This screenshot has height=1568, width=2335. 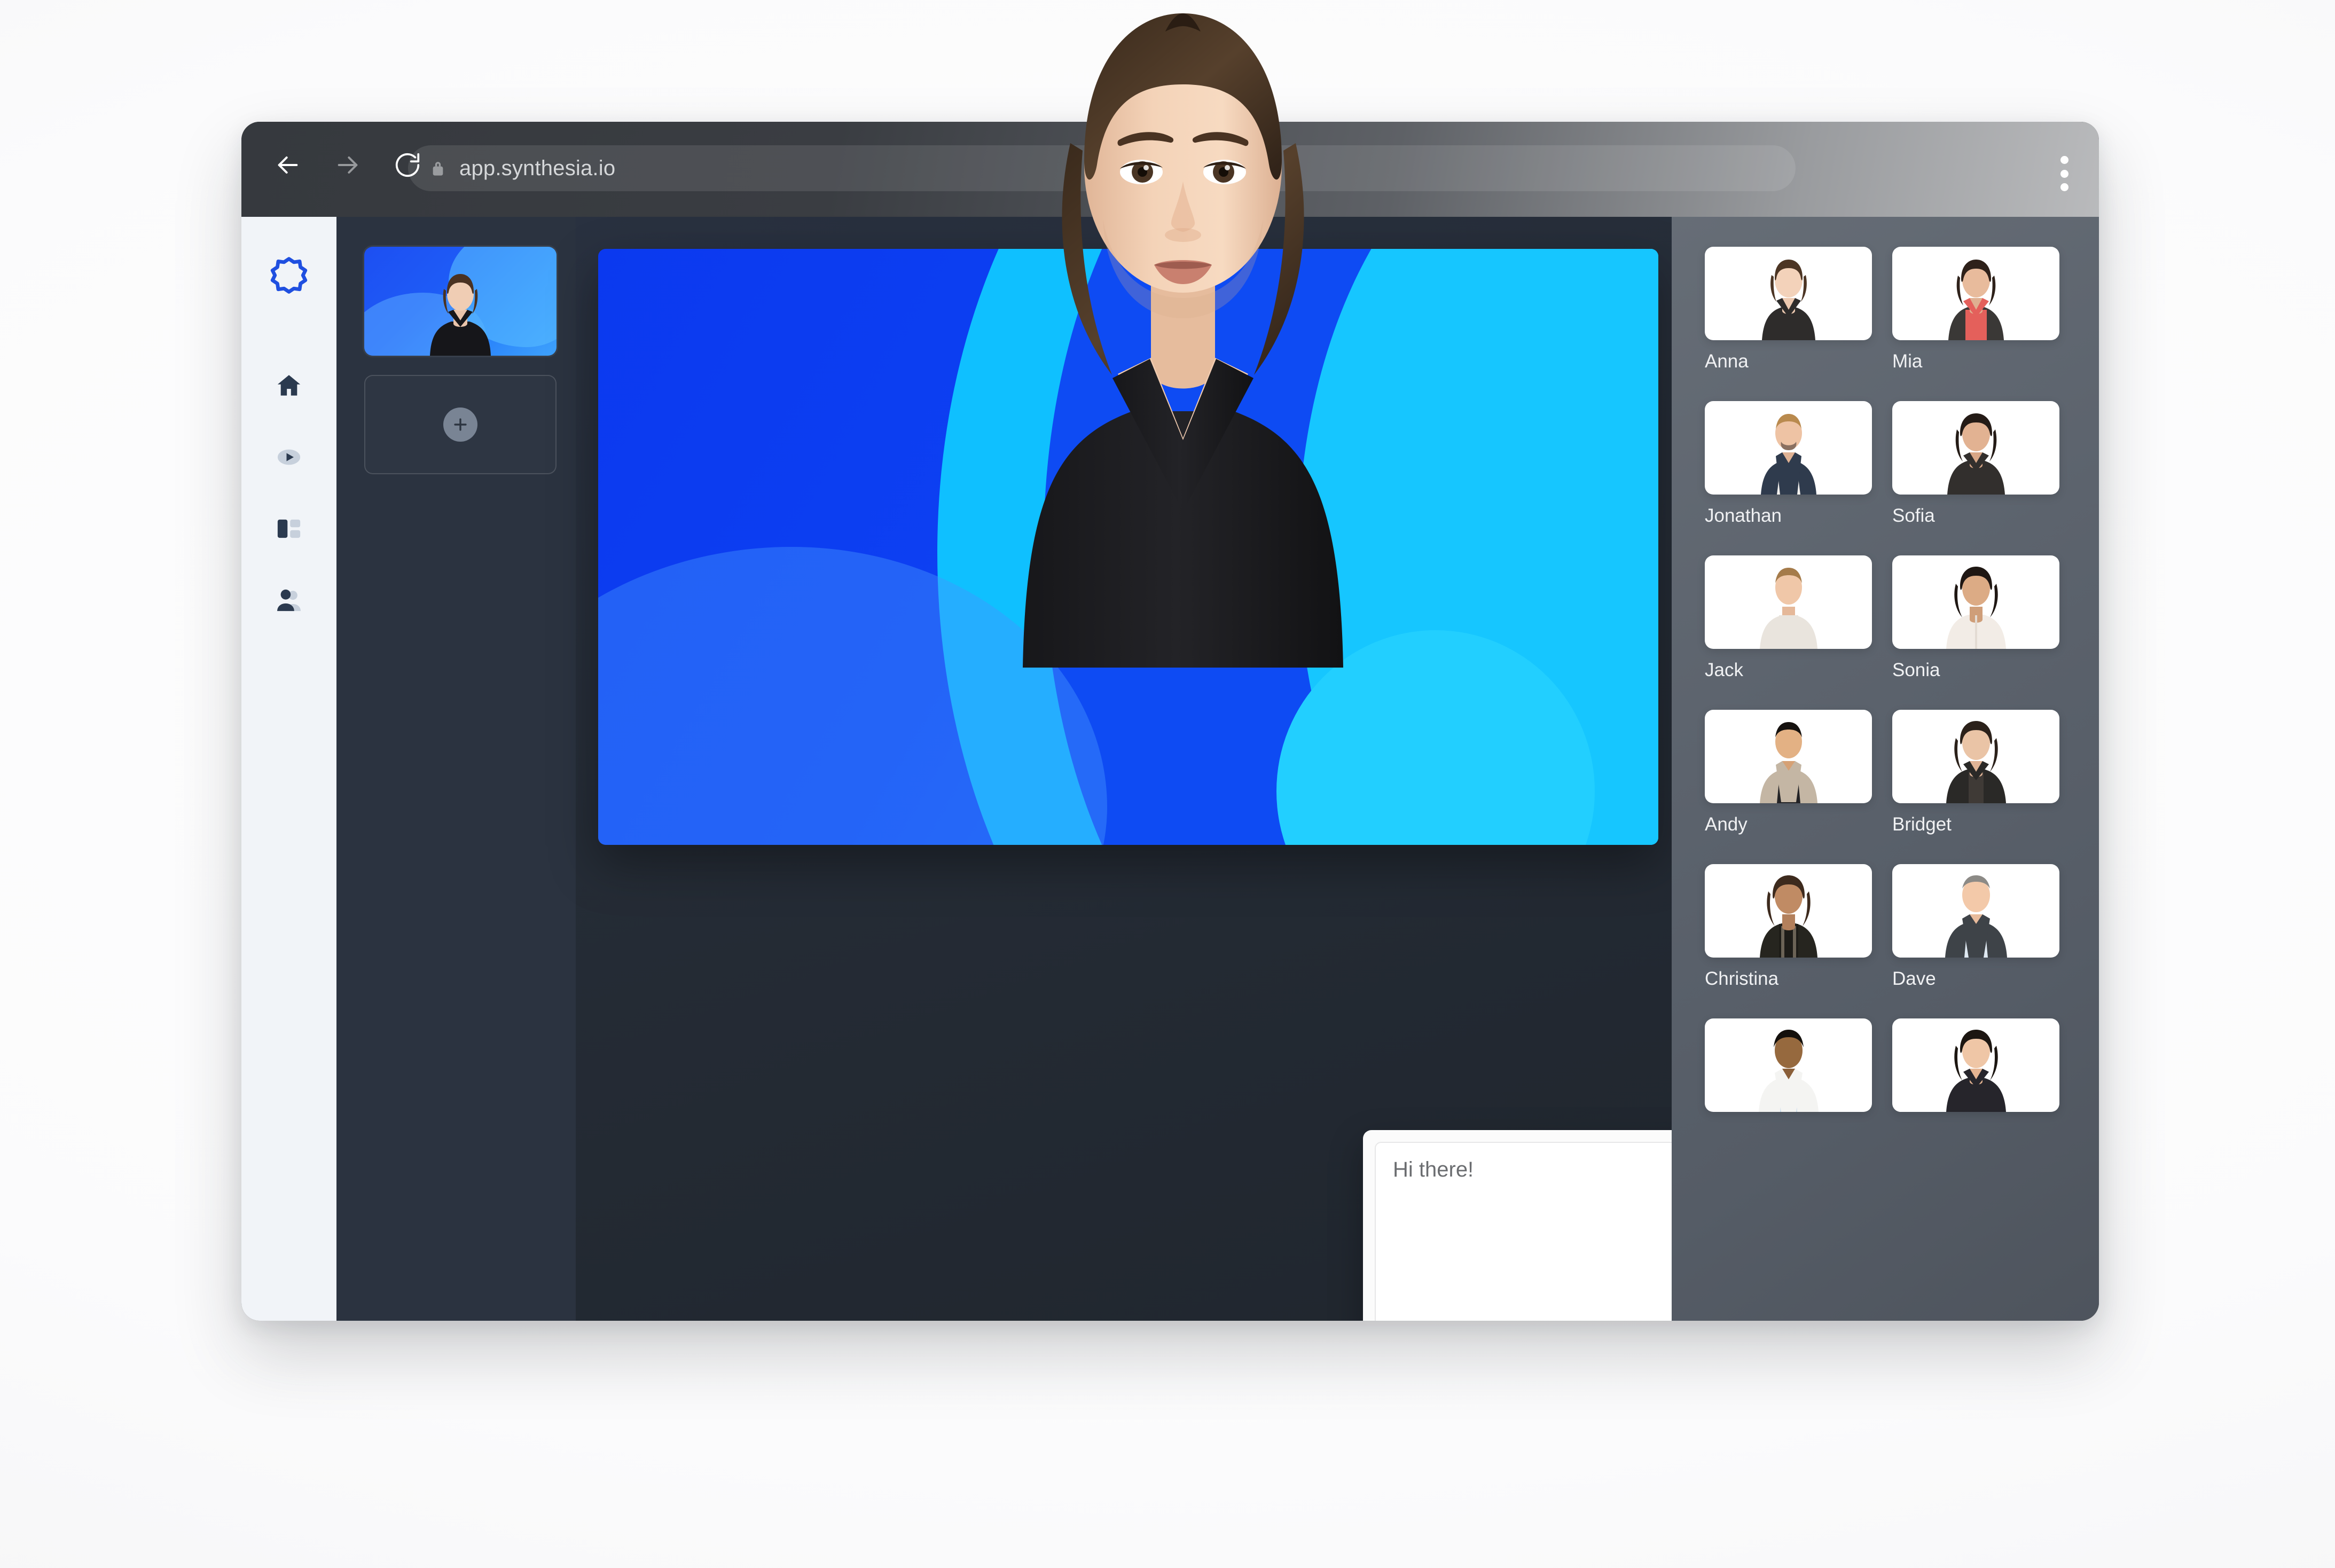 I want to click on avatar-card: Sonia, so click(x=1975, y=618).